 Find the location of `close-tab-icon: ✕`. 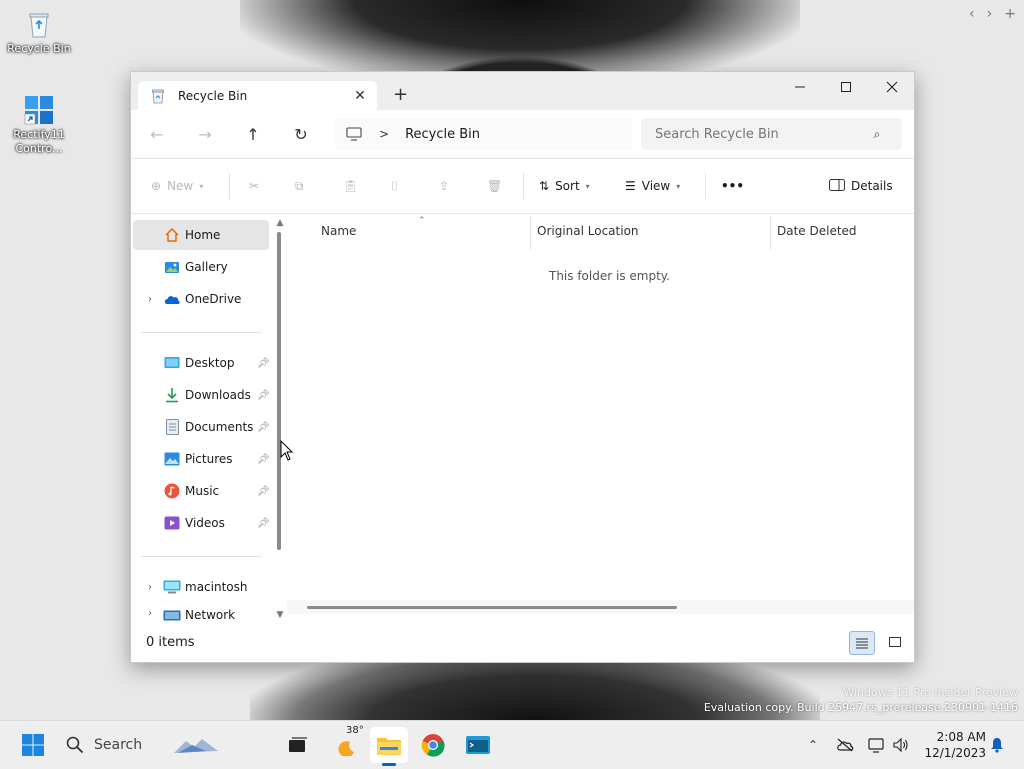

close-tab-icon: ✕ is located at coordinates (360, 96).